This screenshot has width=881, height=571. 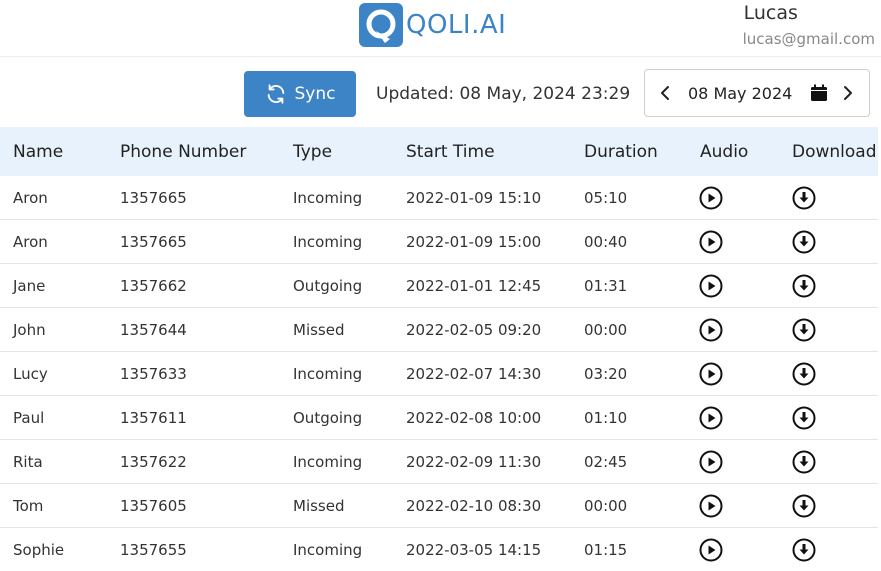 What do you see at coordinates (53, 151) in the screenshot?
I see `column-header-name: Name` at bounding box center [53, 151].